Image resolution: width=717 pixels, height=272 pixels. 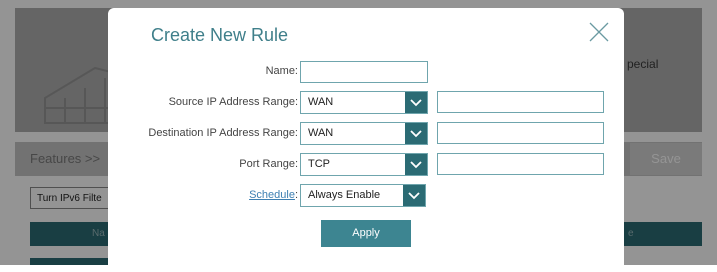 I want to click on port-protocol-select-value: TCP, so click(x=319, y=164).